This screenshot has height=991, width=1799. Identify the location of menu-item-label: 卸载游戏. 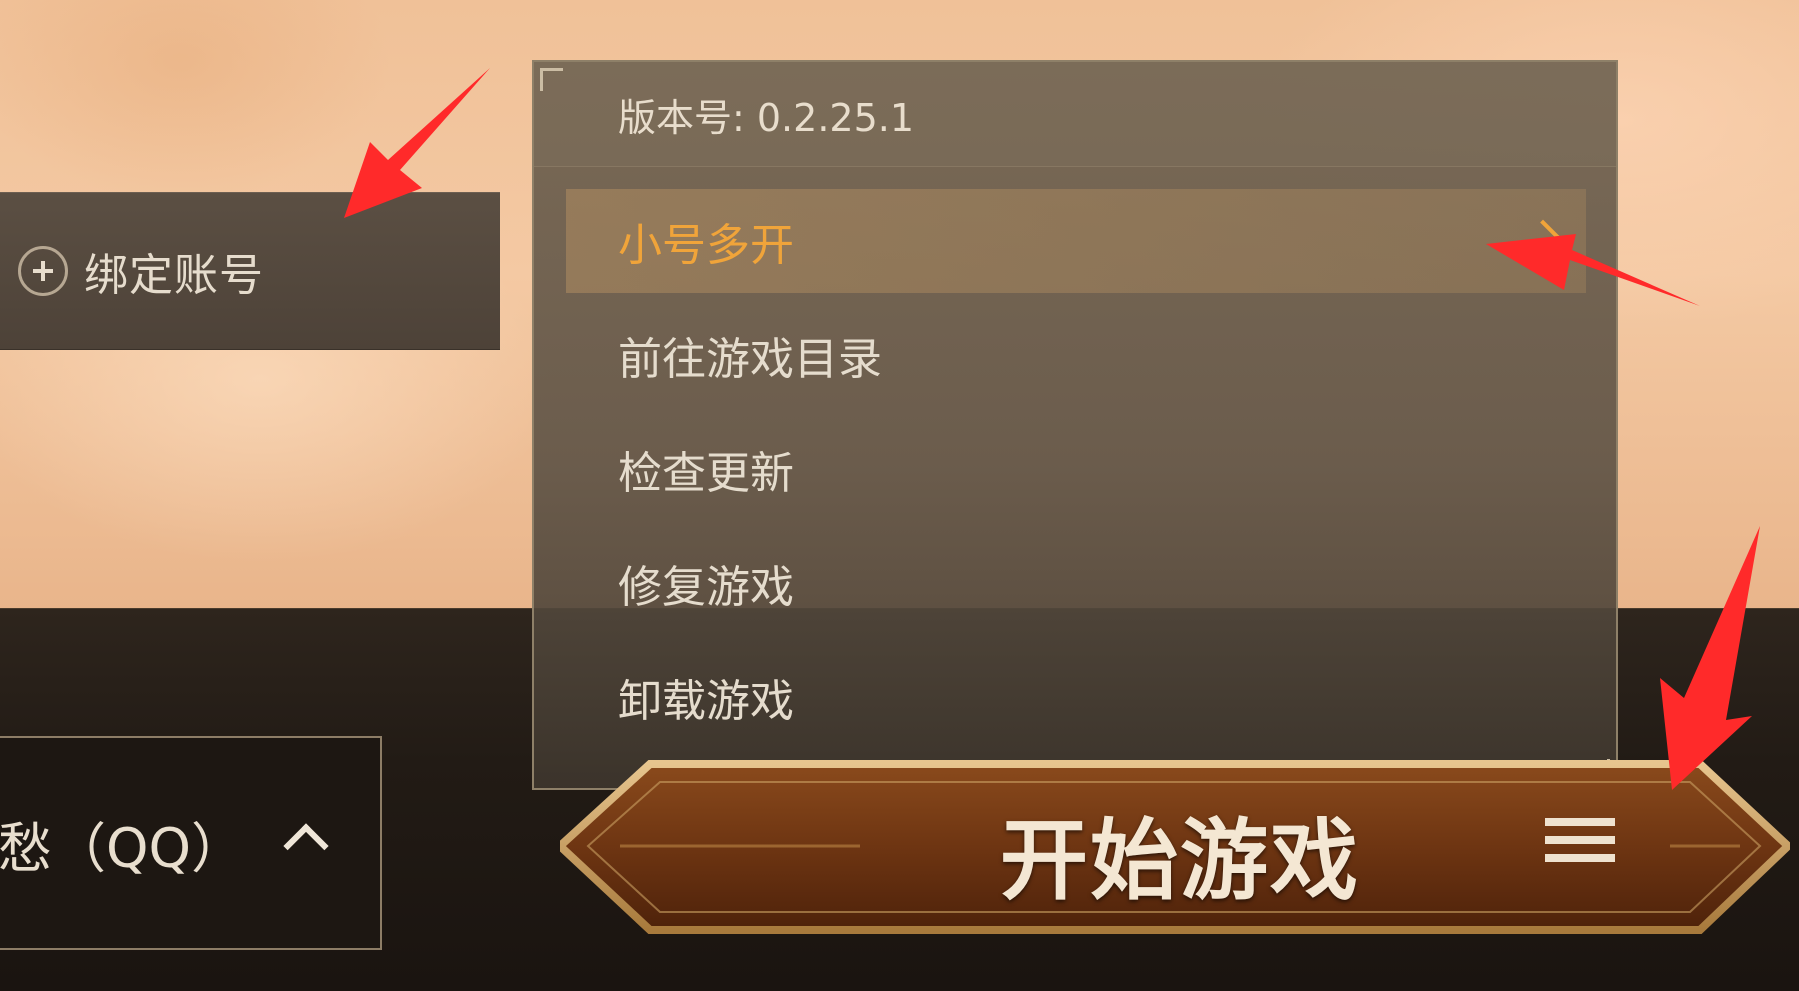
(706, 701).